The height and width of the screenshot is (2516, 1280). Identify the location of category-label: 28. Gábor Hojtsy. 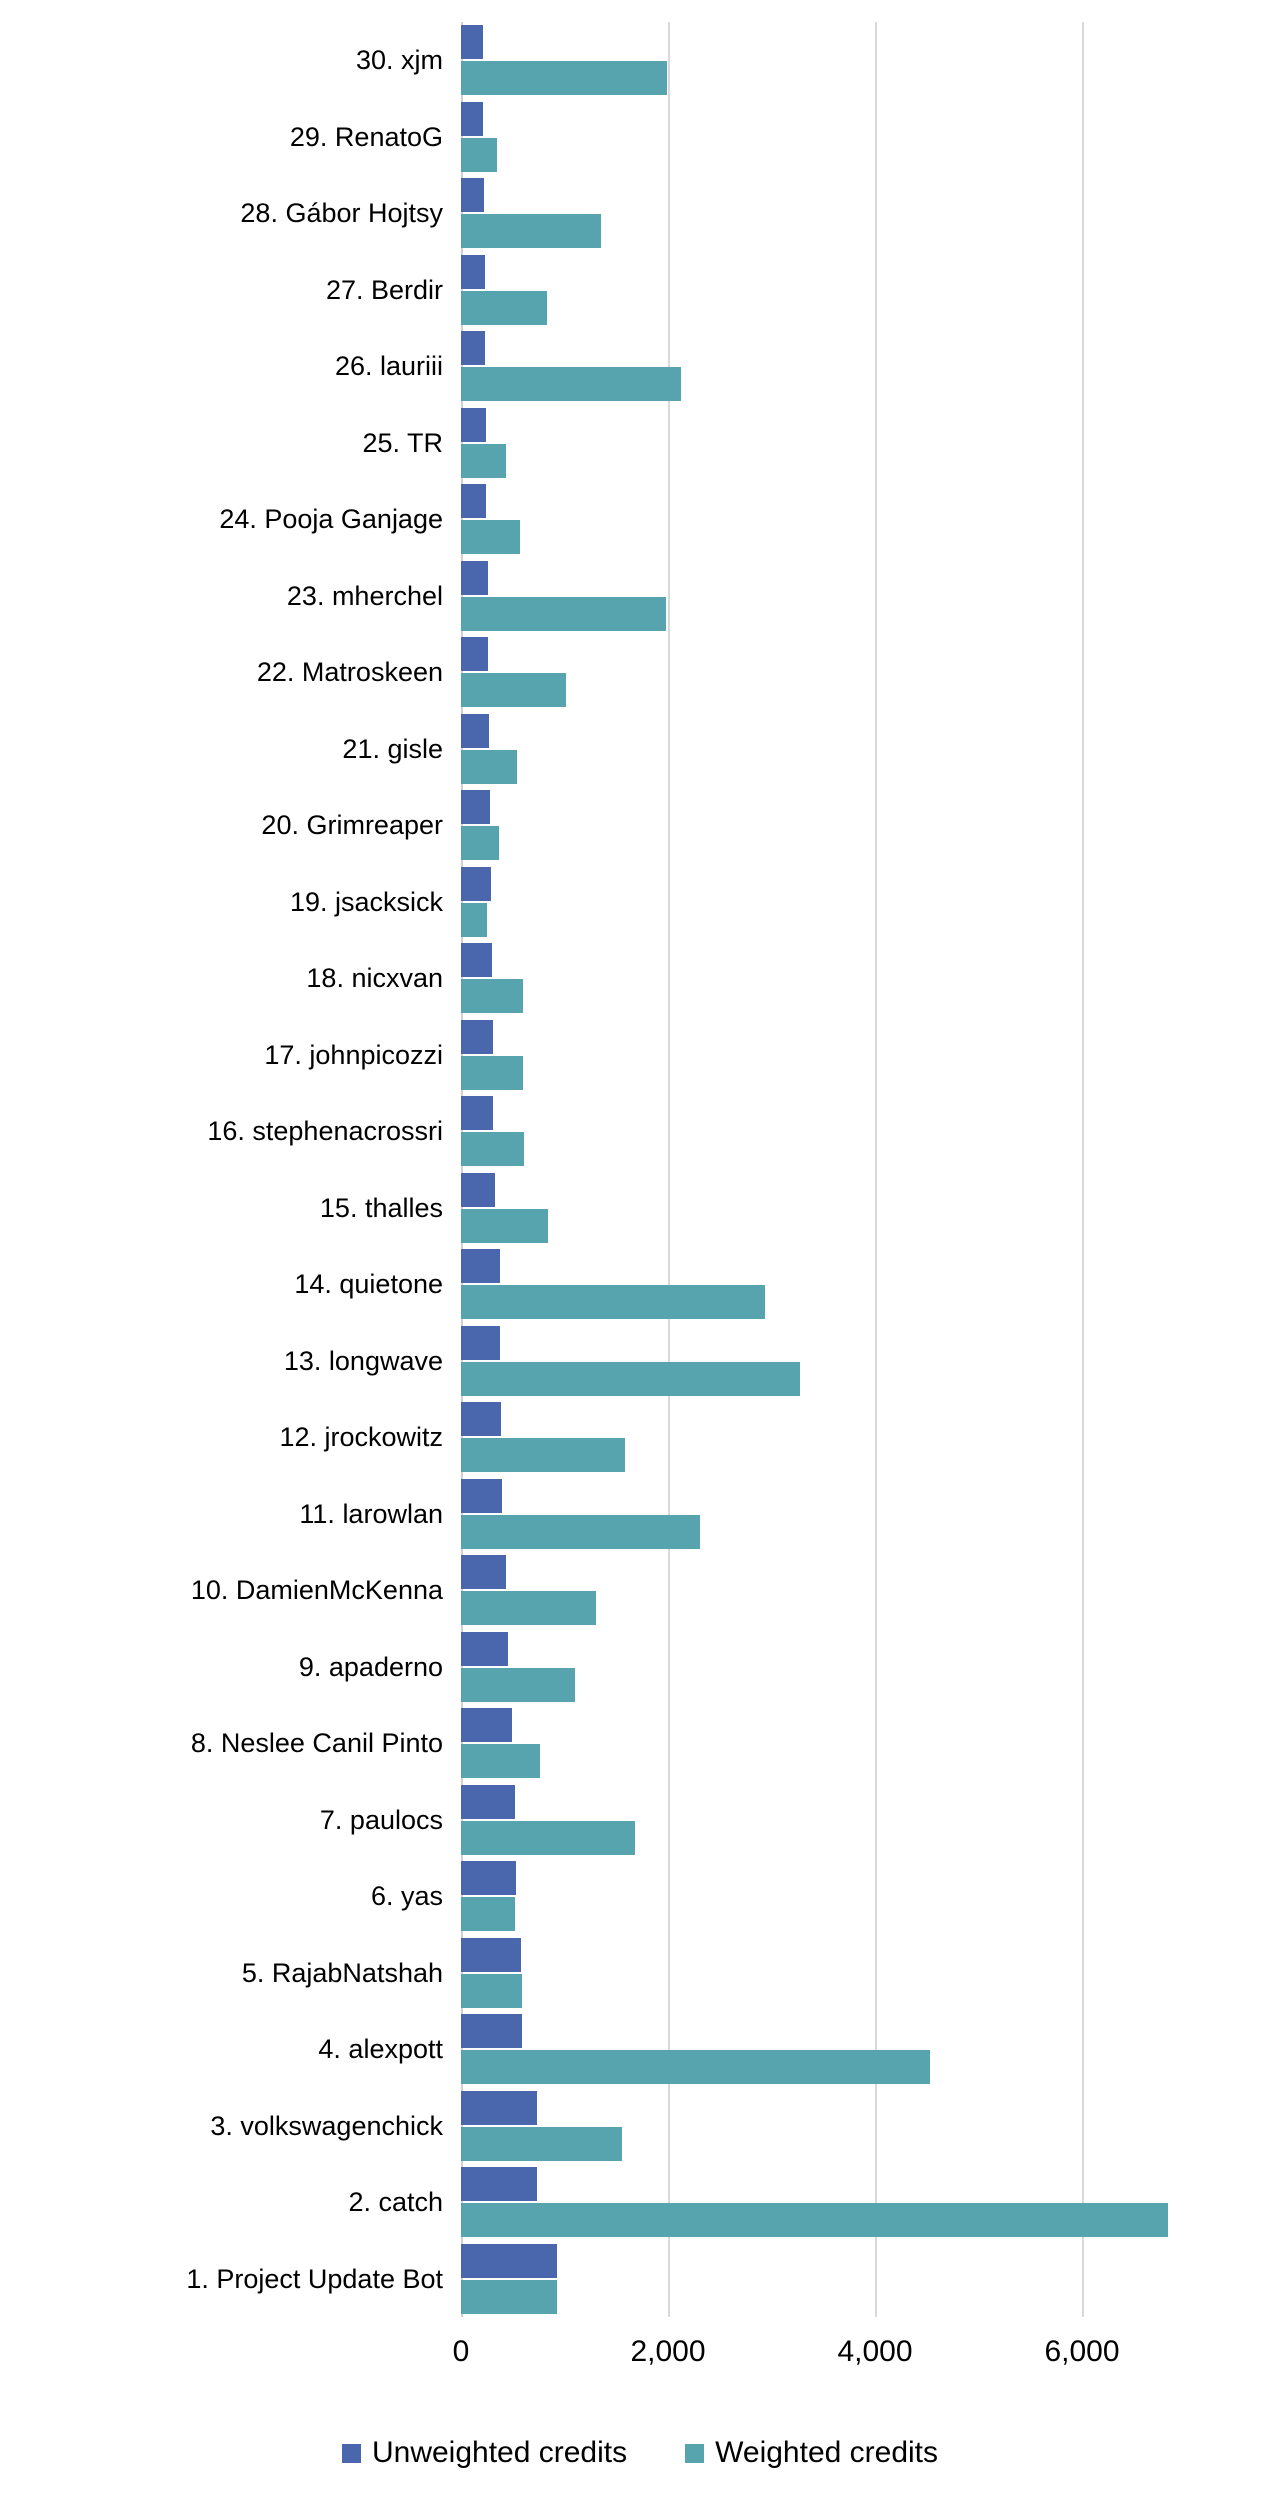
(341, 213).